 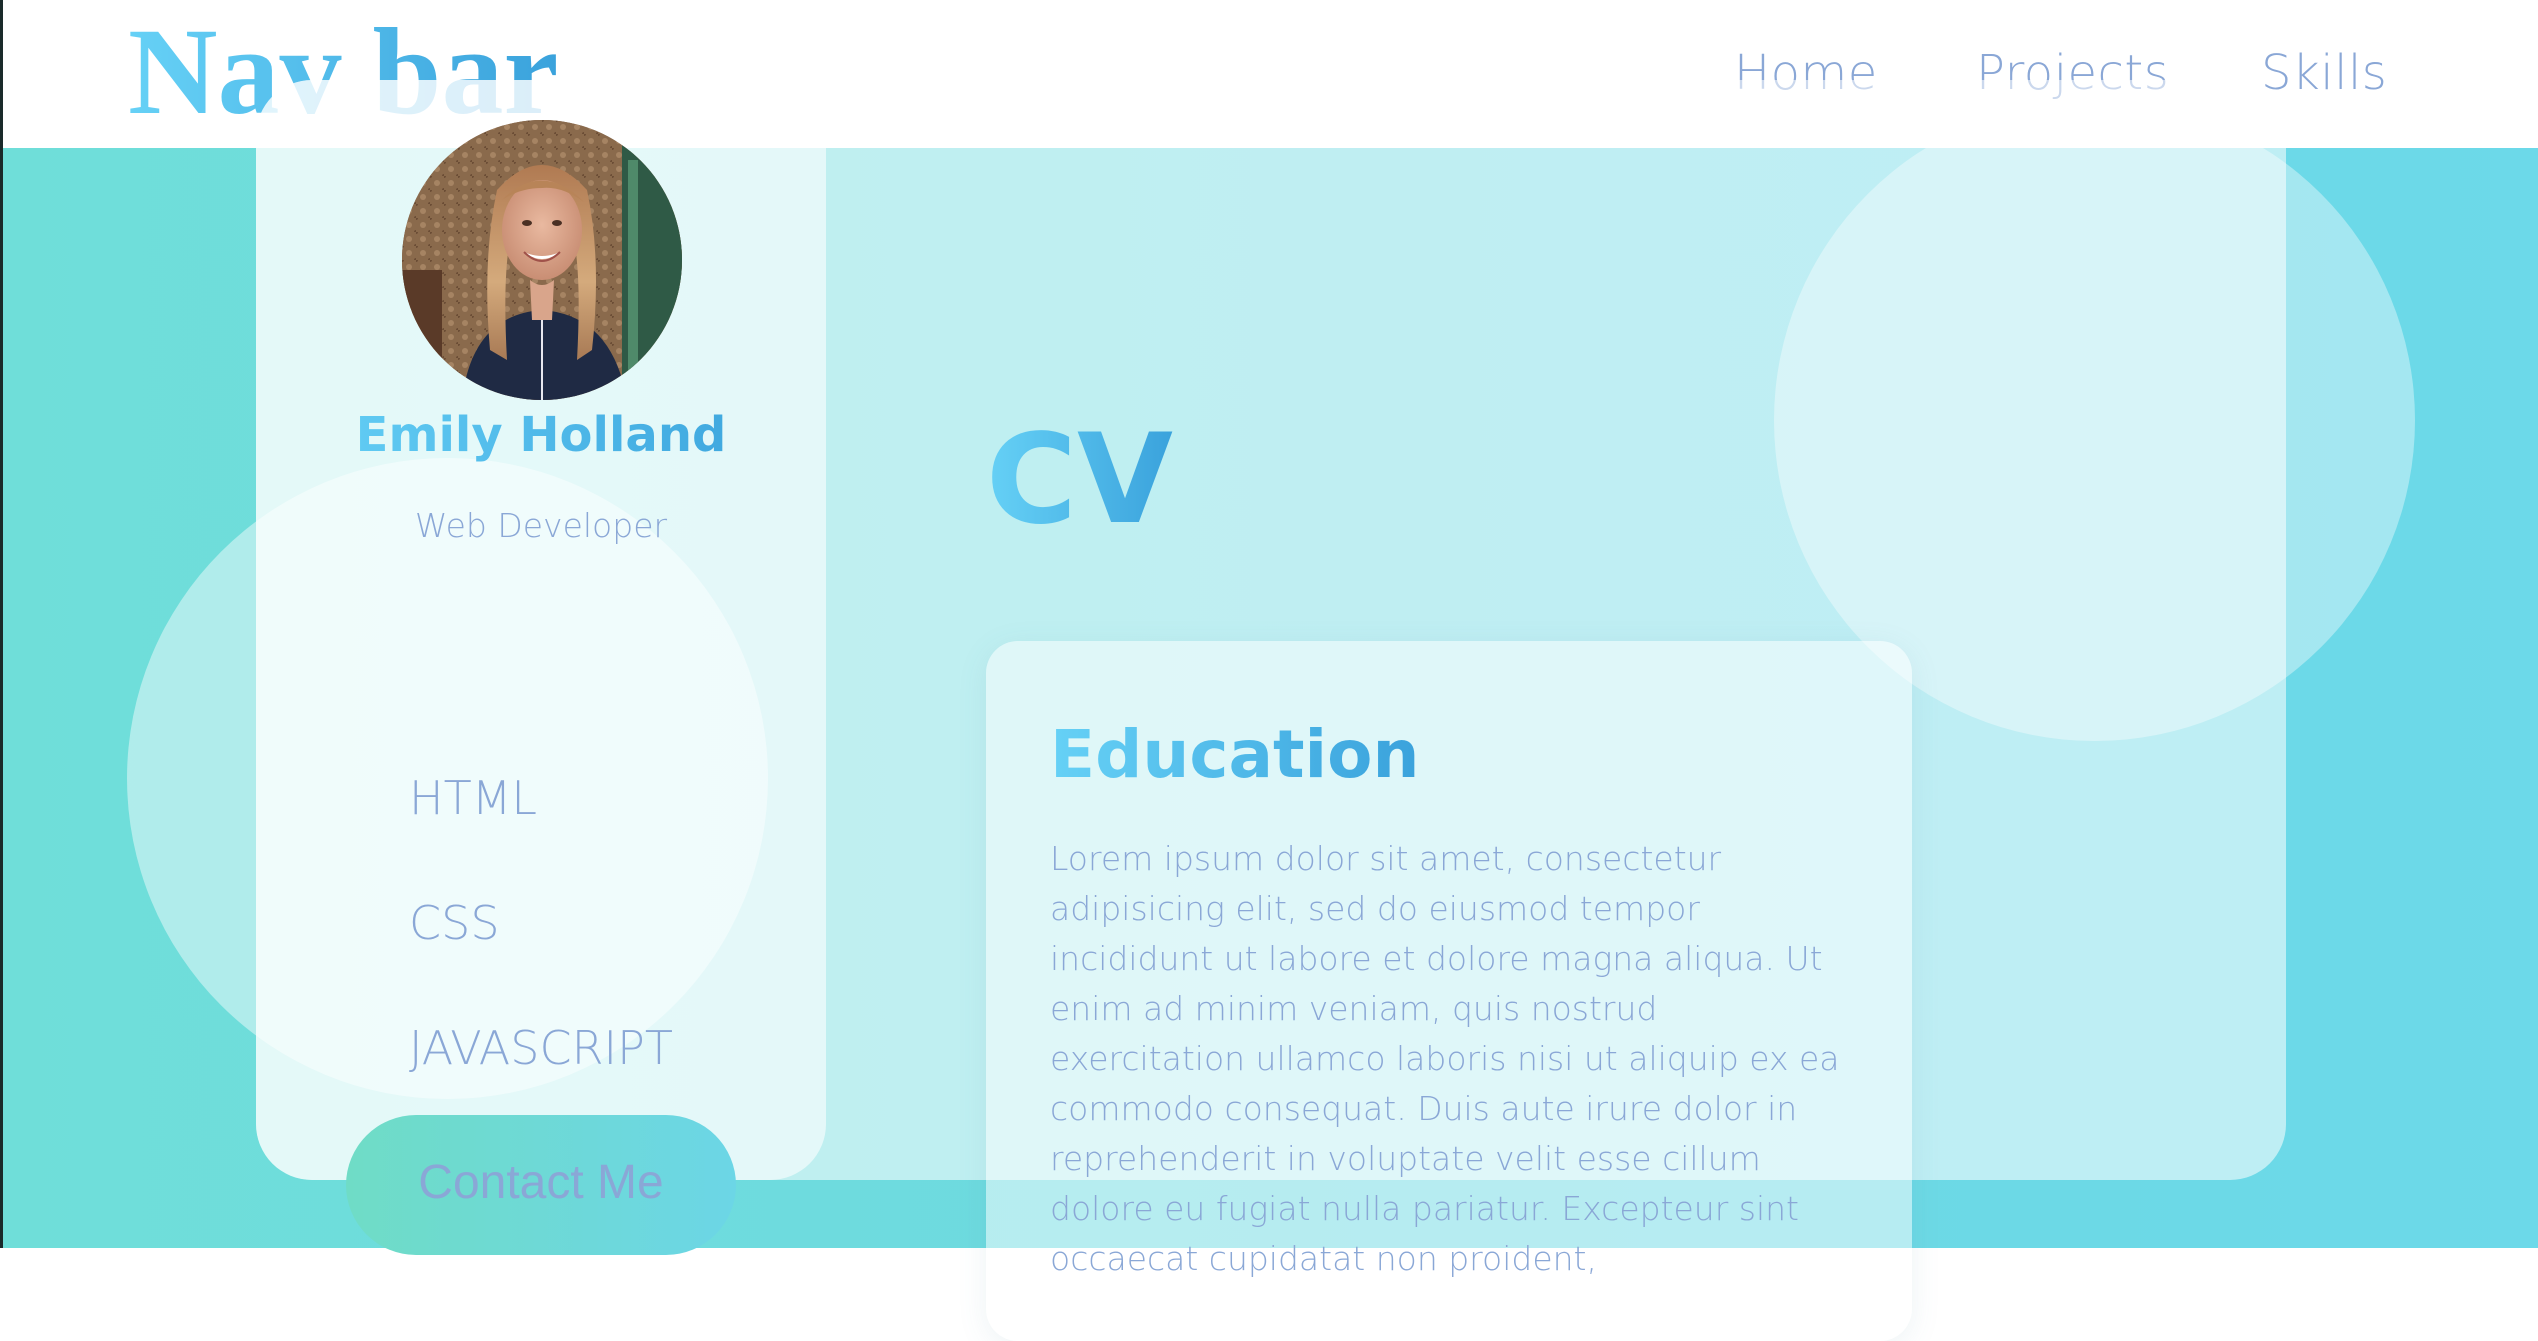 I want to click on profile-role: Web Developer, so click(x=541, y=525).